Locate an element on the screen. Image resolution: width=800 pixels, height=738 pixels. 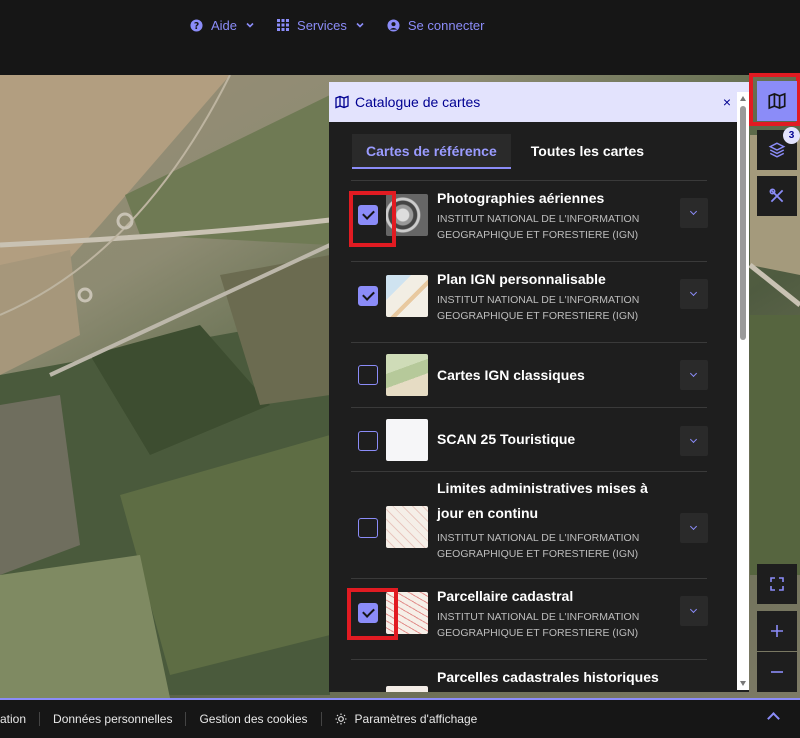
layers-icon is located at coordinates (777, 150).